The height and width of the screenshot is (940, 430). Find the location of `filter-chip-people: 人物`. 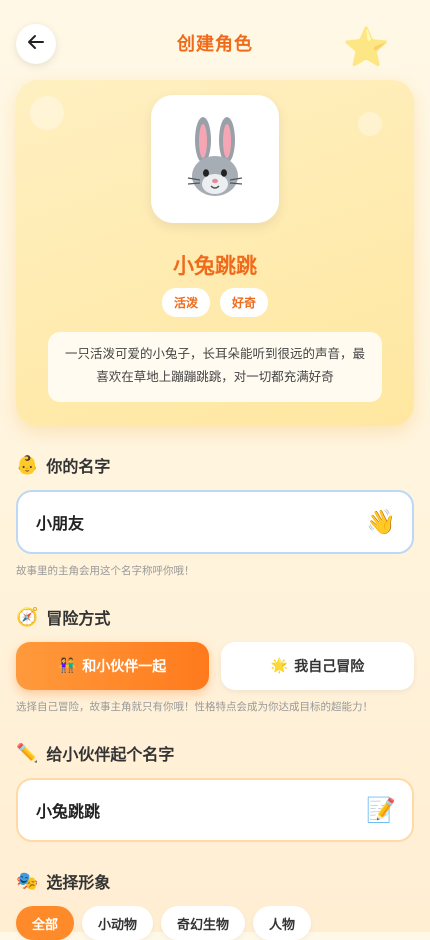

filter-chip-people: 人物 is located at coordinates (282, 923).